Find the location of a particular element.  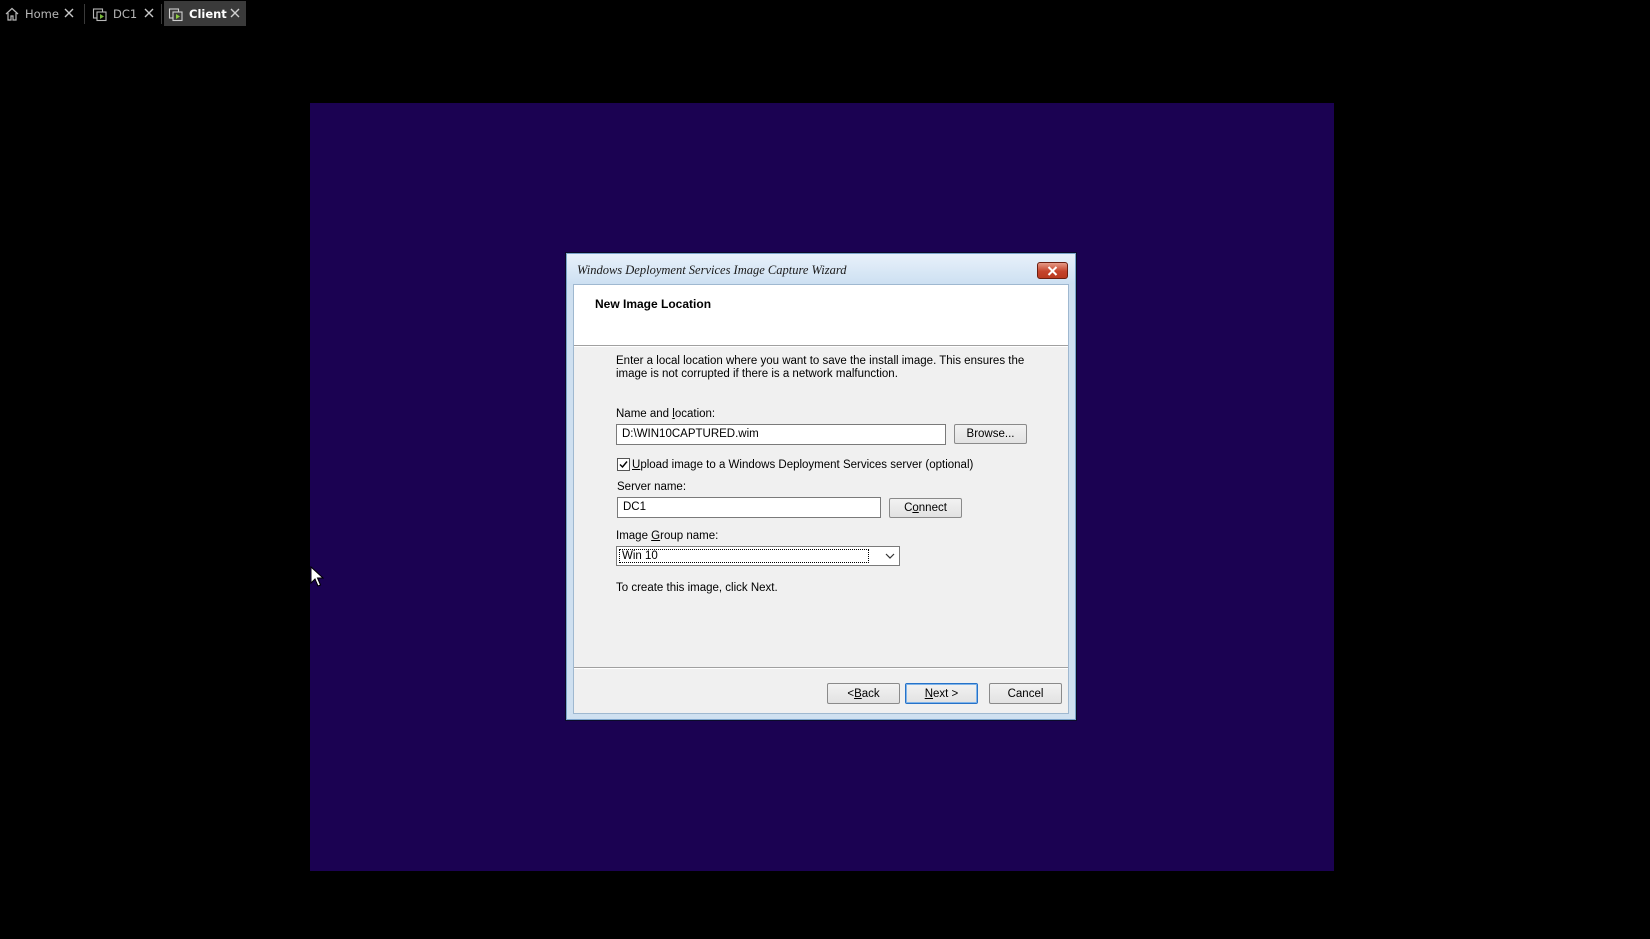

image-group-select: Win 10 is located at coordinates (758, 556).